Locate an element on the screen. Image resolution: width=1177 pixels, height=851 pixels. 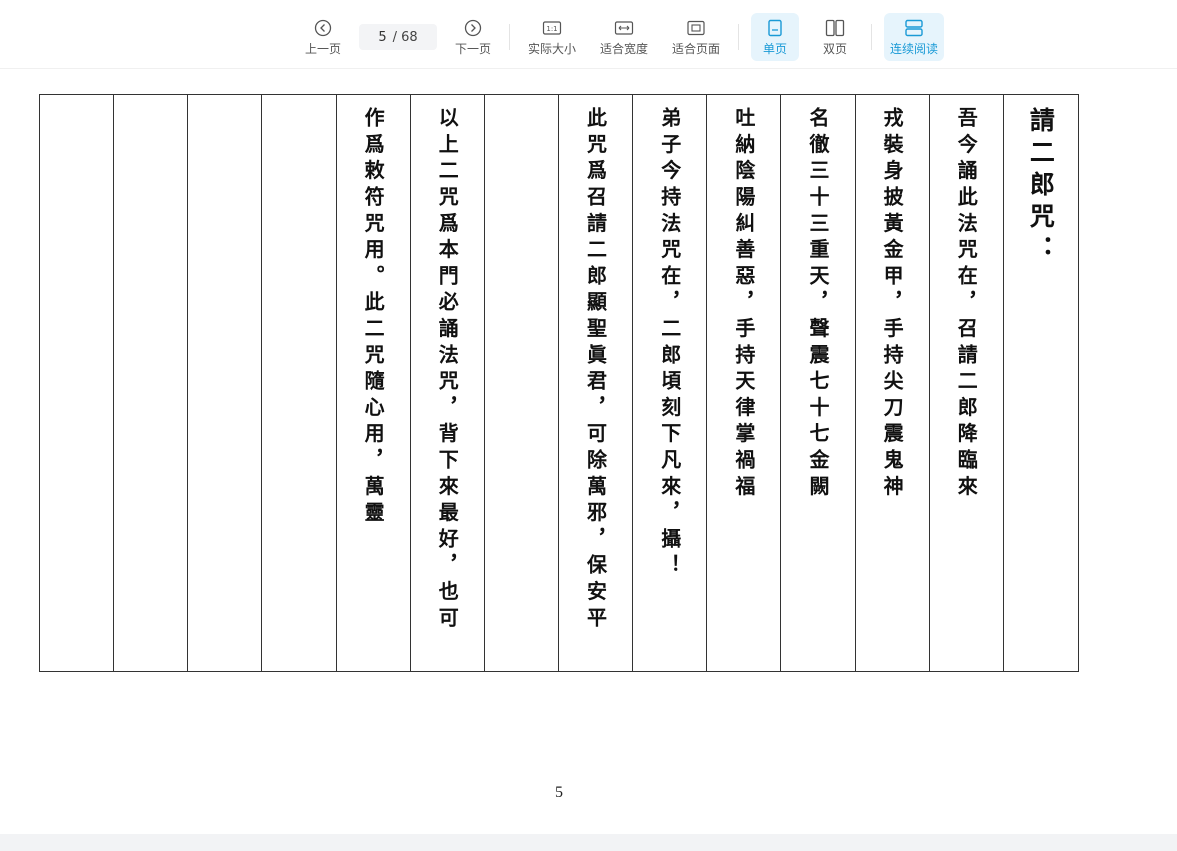
fit-width-button: 适合宽度 is located at coordinates (624, 37).